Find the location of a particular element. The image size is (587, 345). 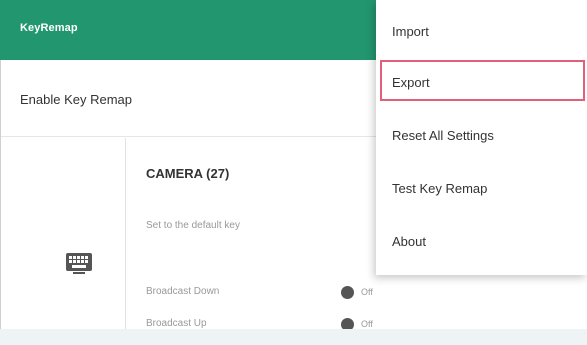

broadcast-down-state: Off is located at coordinates (367, 292).